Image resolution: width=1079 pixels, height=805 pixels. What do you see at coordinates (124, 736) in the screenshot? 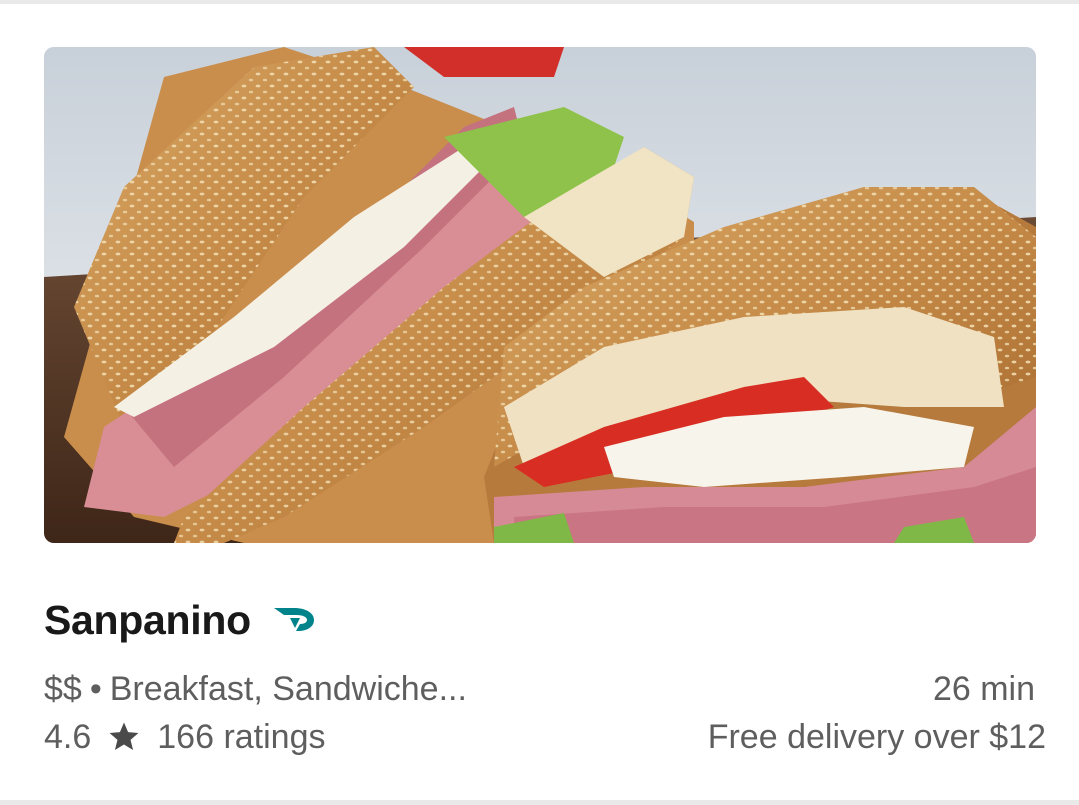
I see `star-icon` at bounding box center [124, 736].